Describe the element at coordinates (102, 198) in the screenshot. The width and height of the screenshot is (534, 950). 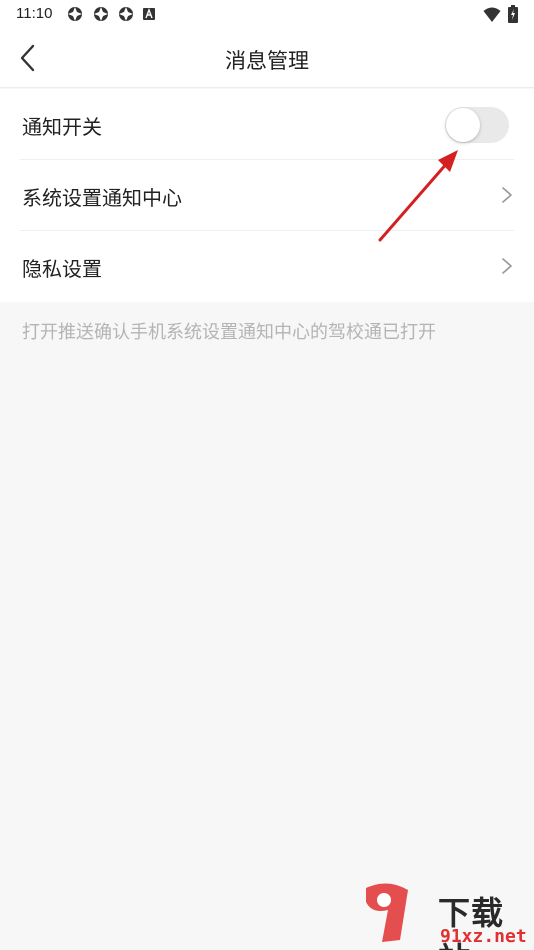
I see `settings-item-label: 系统设置通知中心` at that location.